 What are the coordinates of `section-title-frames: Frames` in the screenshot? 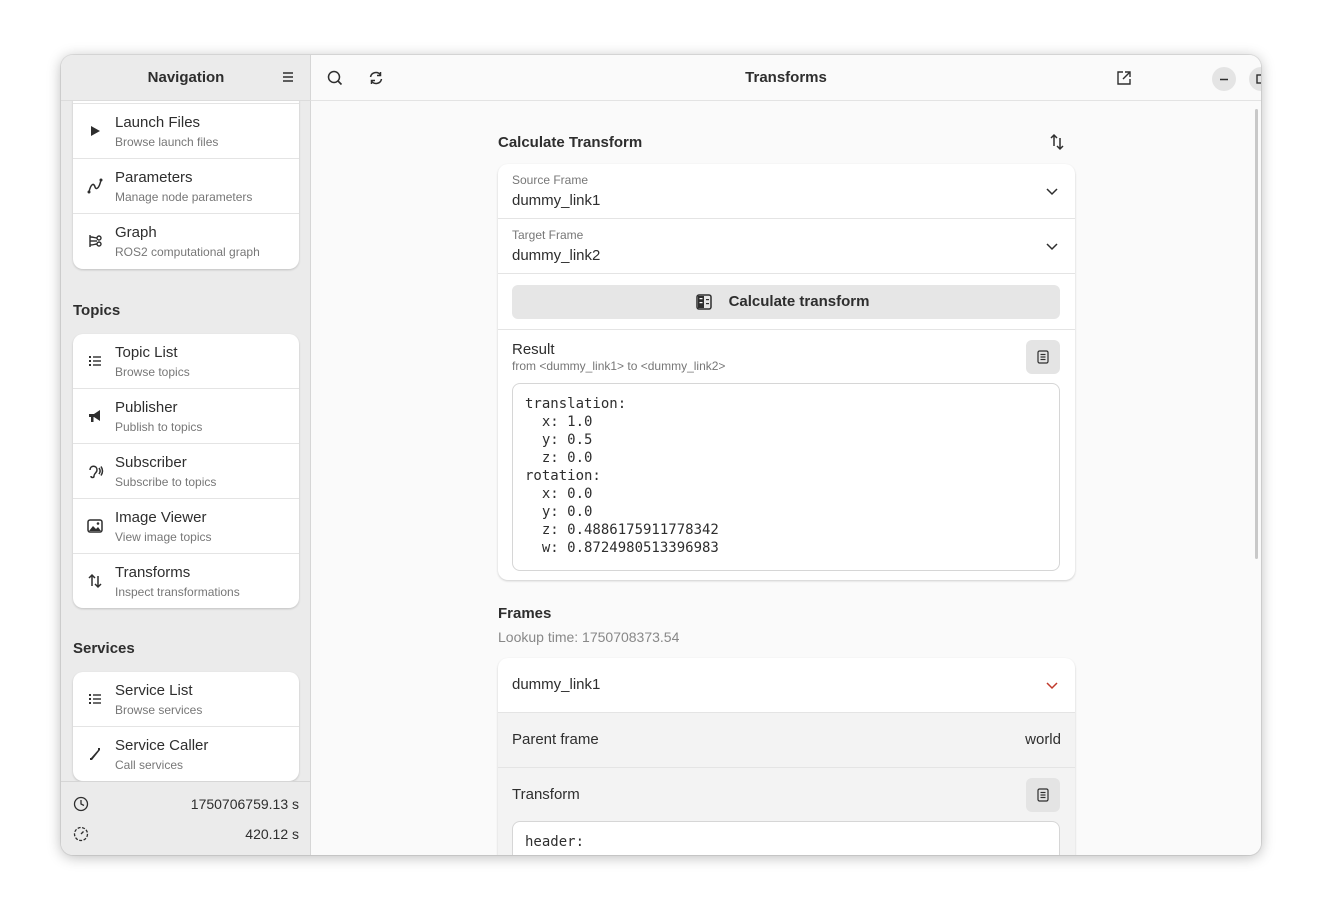 It's located at (525, 613).